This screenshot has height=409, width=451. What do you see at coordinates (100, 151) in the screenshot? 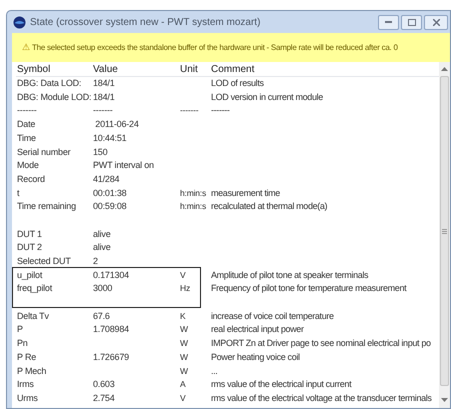
I see `value-cell: 150` at bounding box center [100, 151].